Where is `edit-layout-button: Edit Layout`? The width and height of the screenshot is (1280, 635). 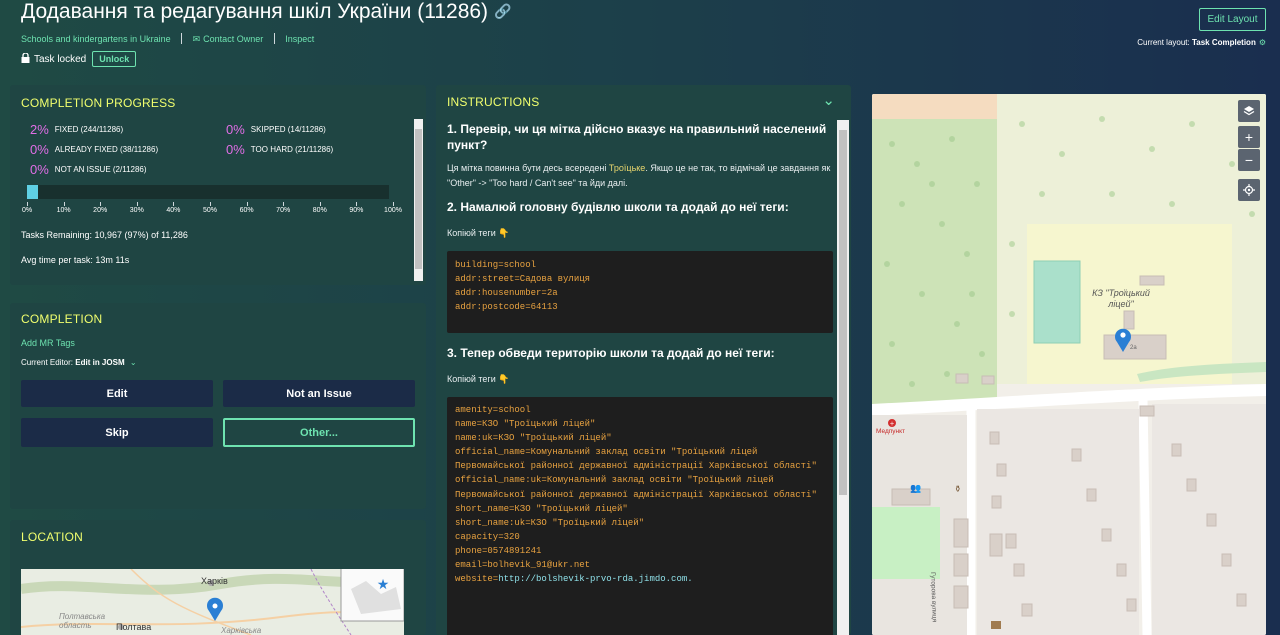 edit-layout-button: Edit Layout is located at coordinates (1232, 19).